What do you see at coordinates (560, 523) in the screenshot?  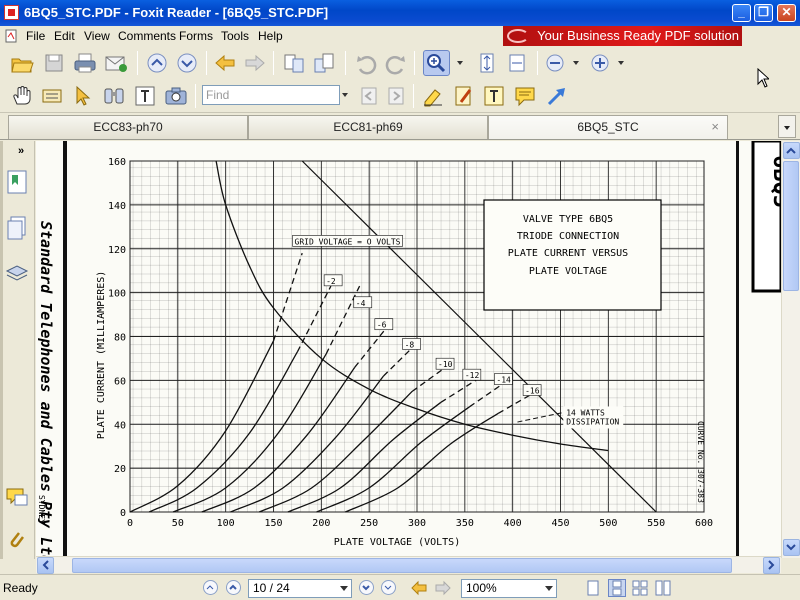 I see `x-tick-label: 450` at bounding box center [560, 523].